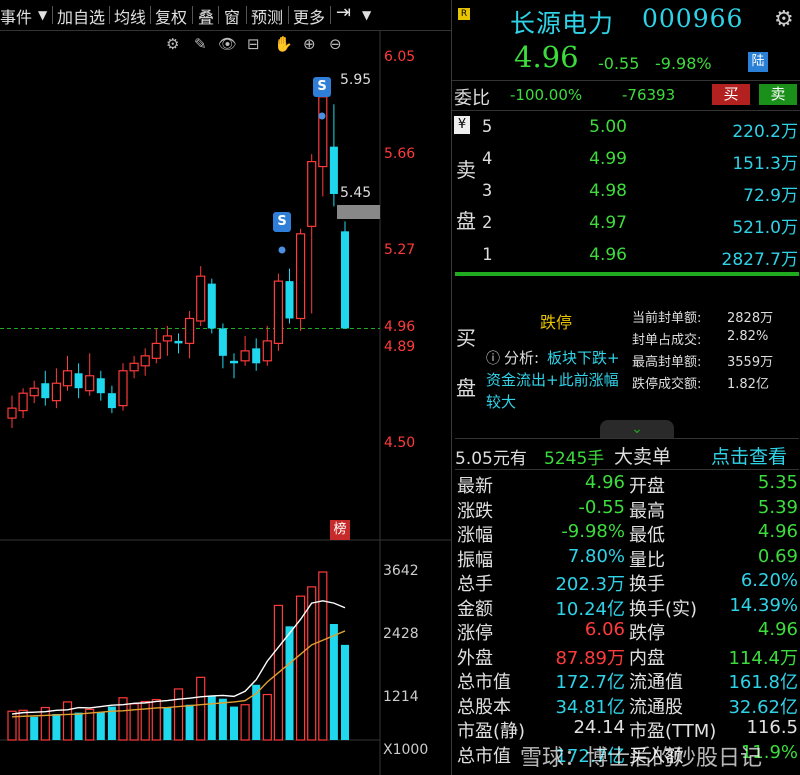  Describe the element at coordinates (322, 116) in the screenshot. I see `signal-dot` at that location.